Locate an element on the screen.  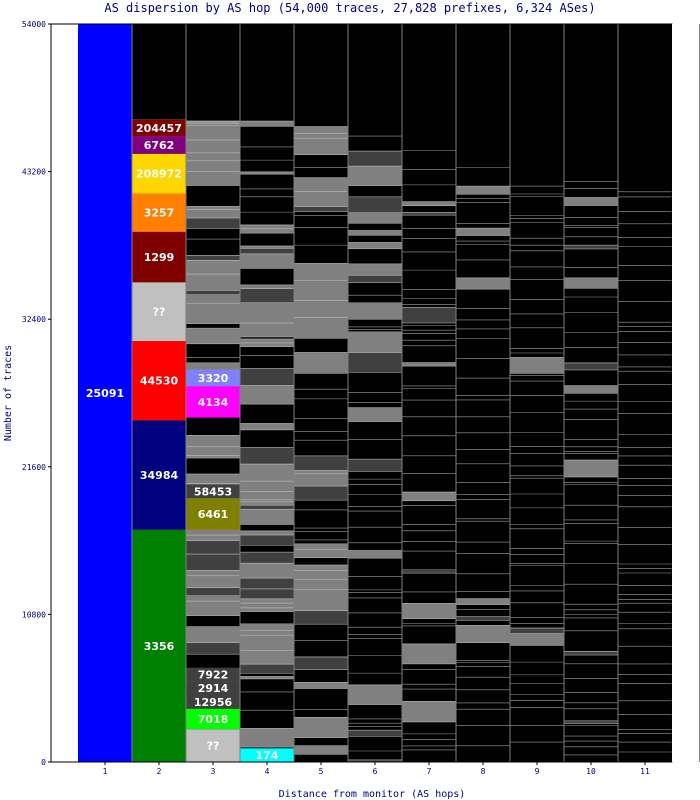
x-tick-label: 9 is located at coordinates (537, 771).